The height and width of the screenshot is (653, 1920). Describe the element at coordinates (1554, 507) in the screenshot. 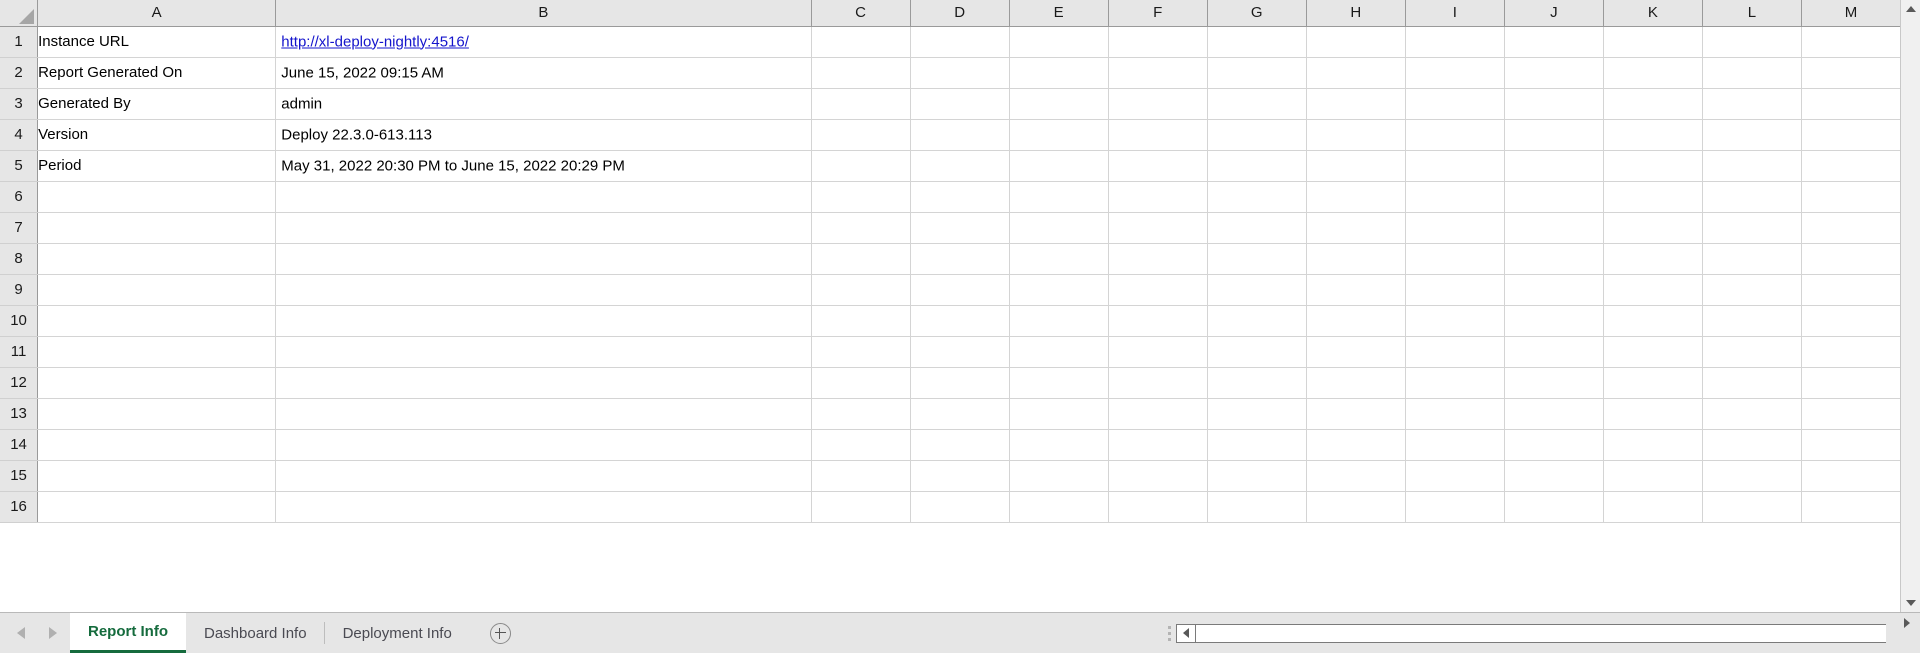

I see `cell-J16` at that location.